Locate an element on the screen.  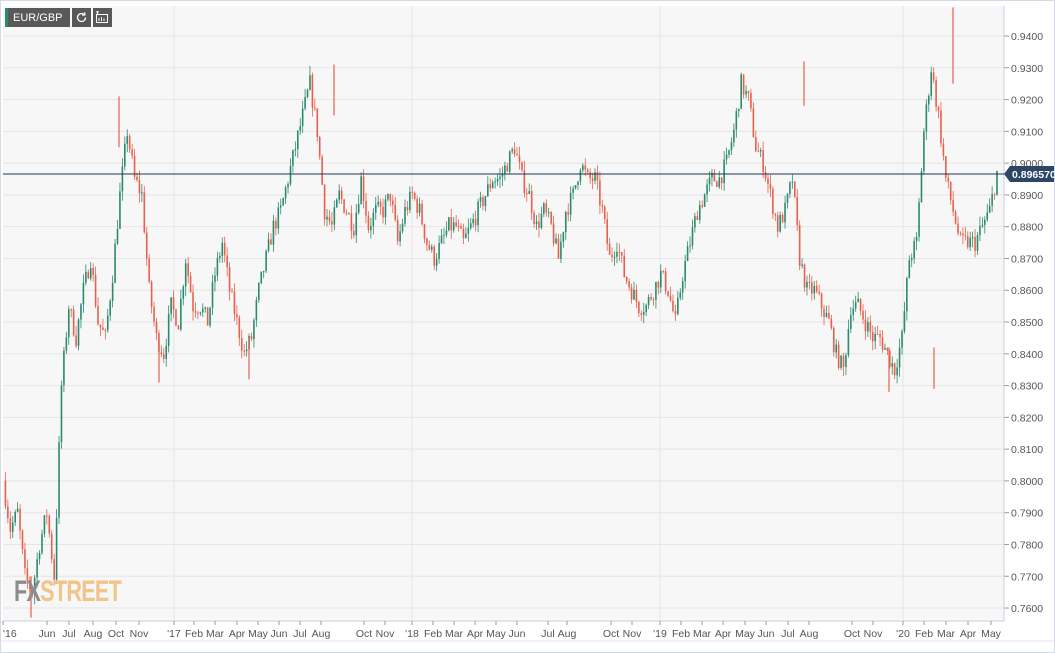
y-tick-label: 0.7800 is located at coordinates (1027, 545).